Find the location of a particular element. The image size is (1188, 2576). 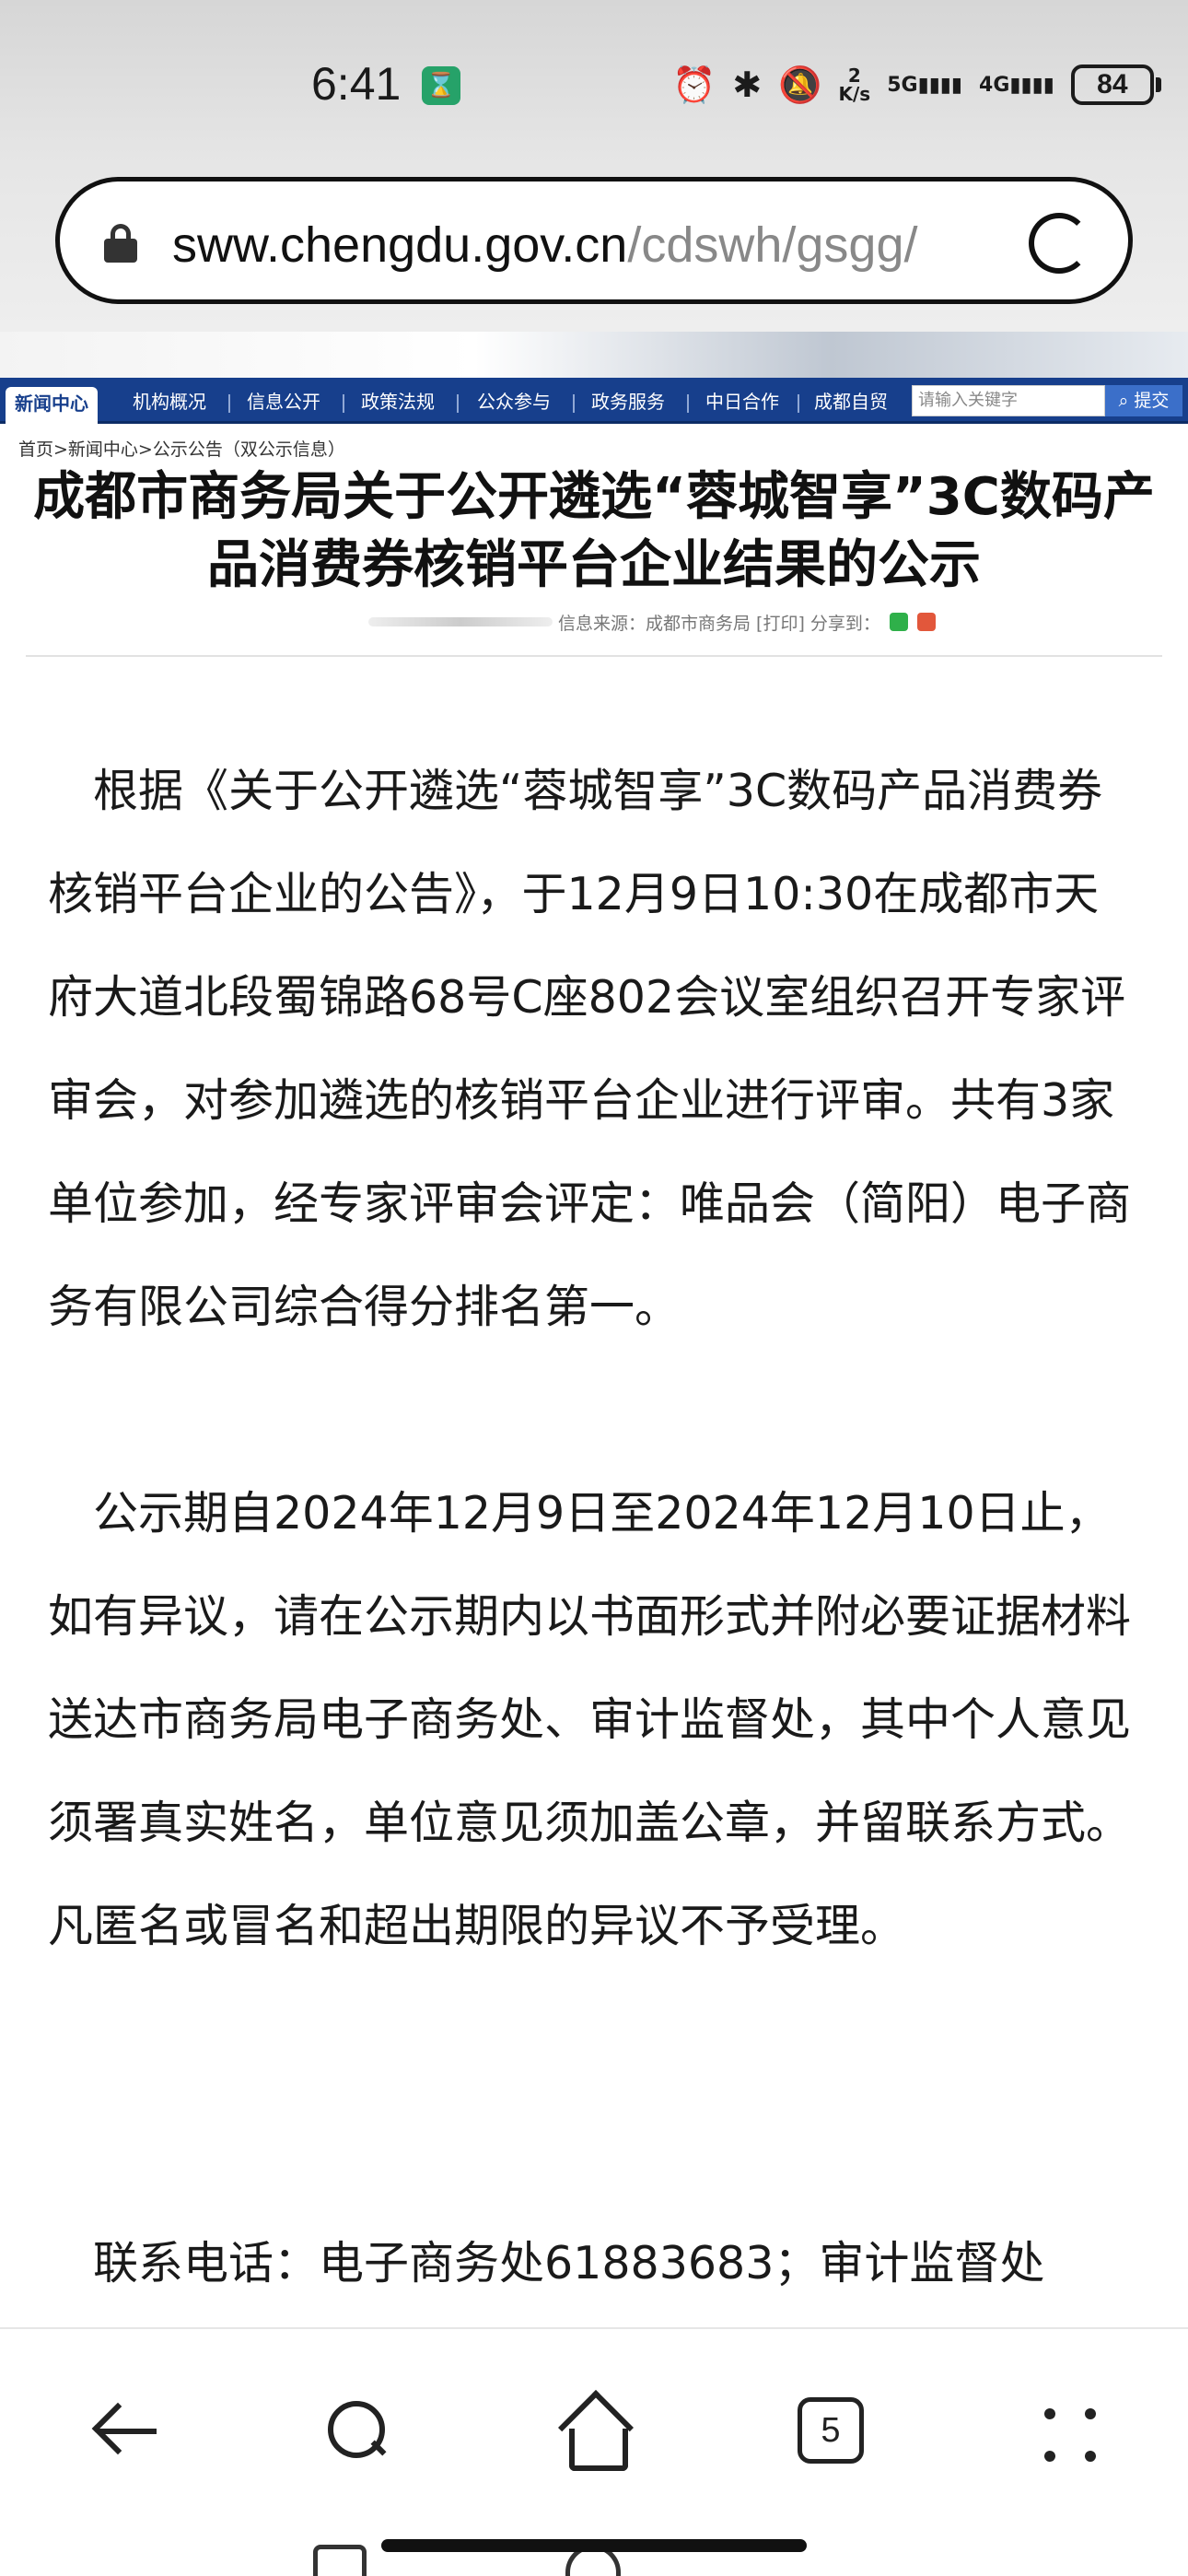

site-search-input: 请输入关键字 is located at coordinates (1008, 400).